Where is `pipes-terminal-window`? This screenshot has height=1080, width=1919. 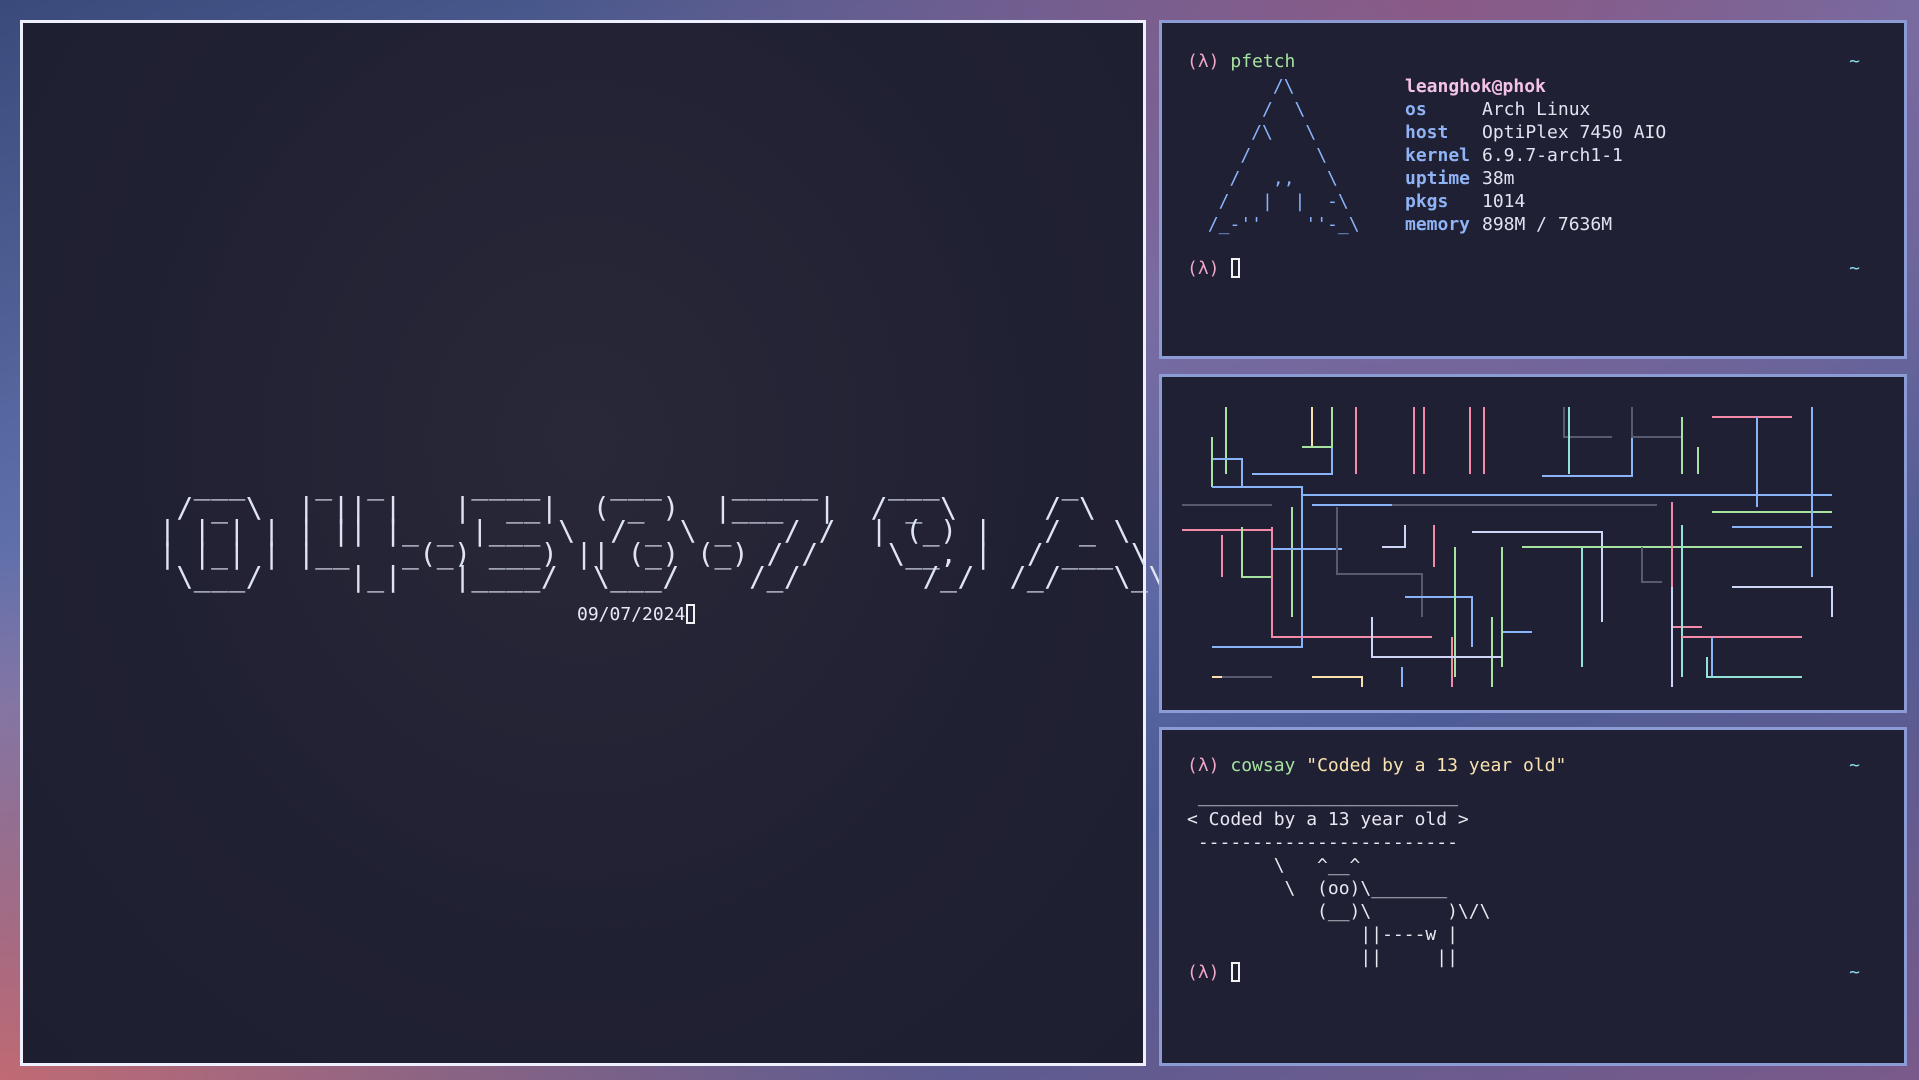 pipes-terminal-window is located at coordinates (1533, 543).